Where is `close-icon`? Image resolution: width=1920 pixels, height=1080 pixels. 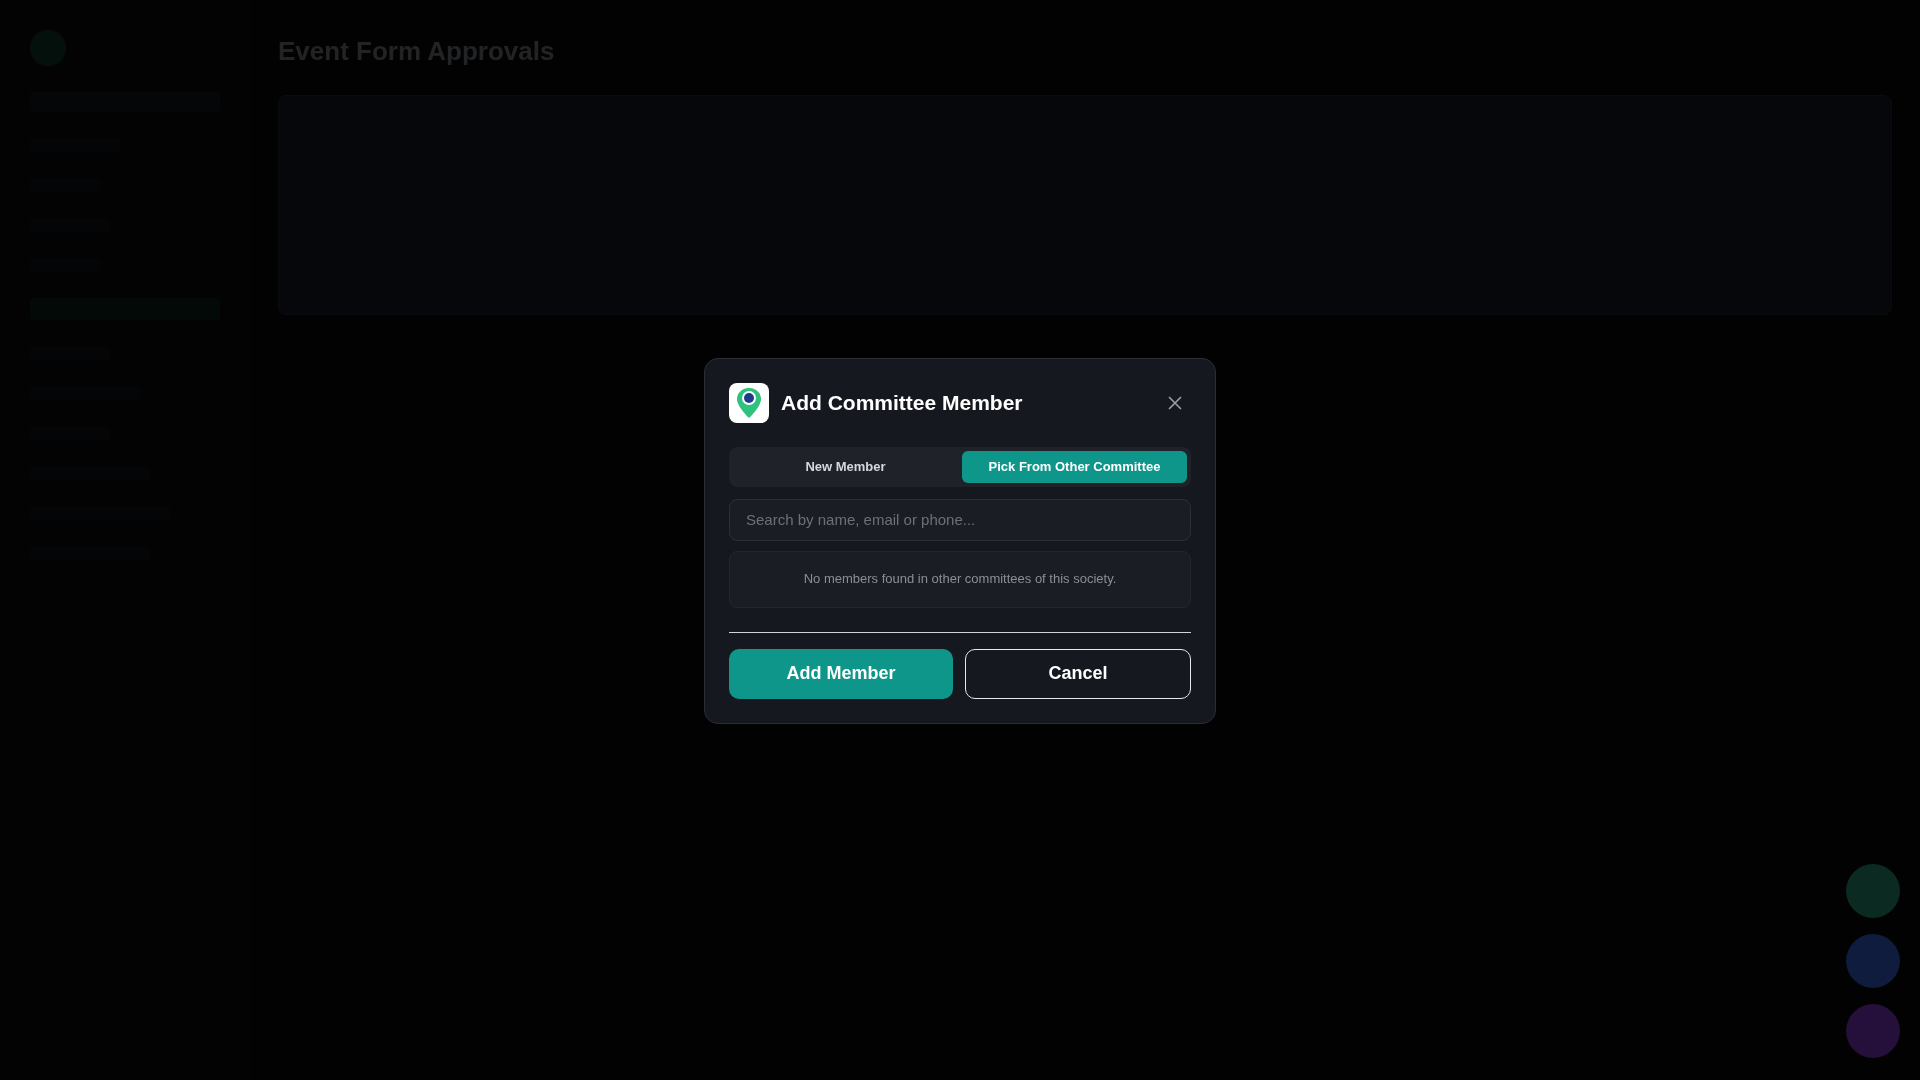
close-icon is located at coordinates (1175, 402).